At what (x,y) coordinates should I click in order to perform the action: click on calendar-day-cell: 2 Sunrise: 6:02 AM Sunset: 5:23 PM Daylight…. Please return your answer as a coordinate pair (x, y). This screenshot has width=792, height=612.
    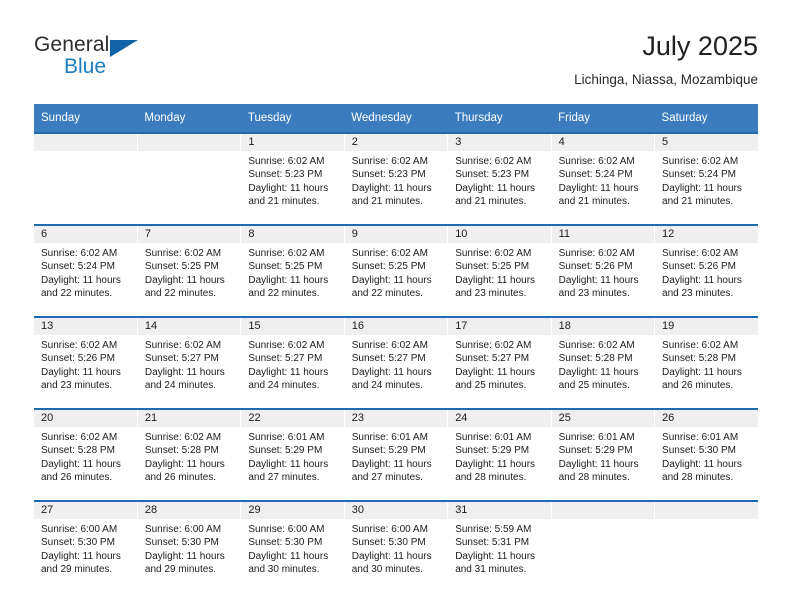
    Looking at the image, I should click on (396, 178).